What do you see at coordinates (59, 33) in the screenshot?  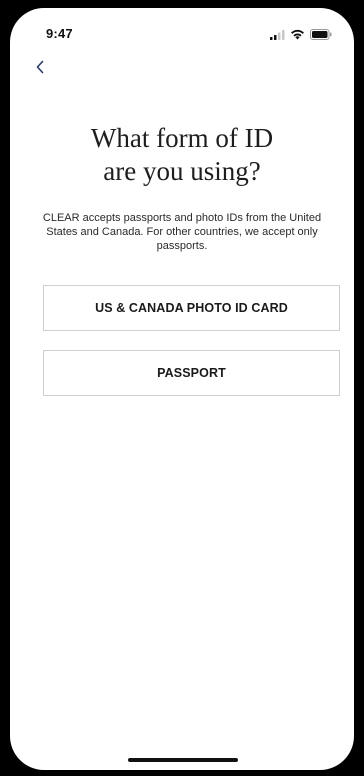 I see `status-time: 9:47` at bounding box center [59, 33].